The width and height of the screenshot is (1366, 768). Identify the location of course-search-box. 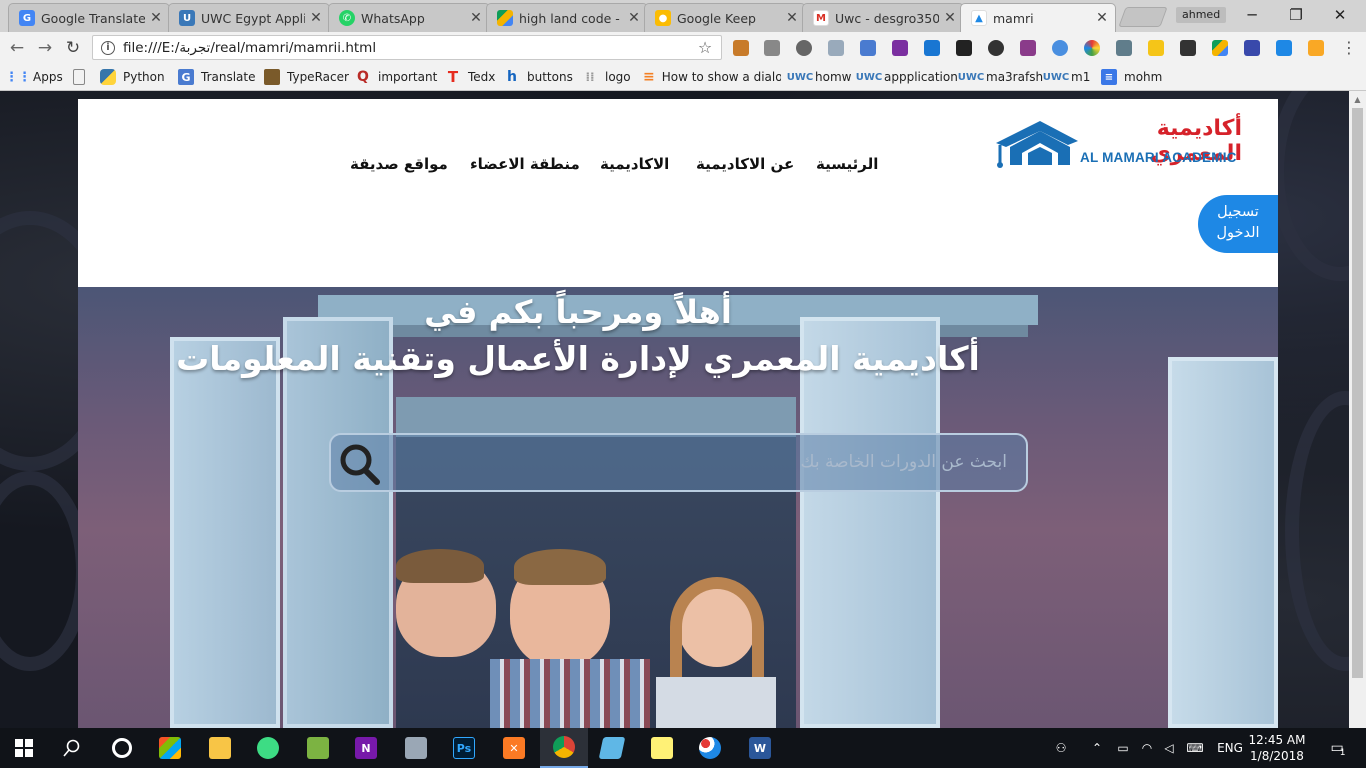
(678, 462).